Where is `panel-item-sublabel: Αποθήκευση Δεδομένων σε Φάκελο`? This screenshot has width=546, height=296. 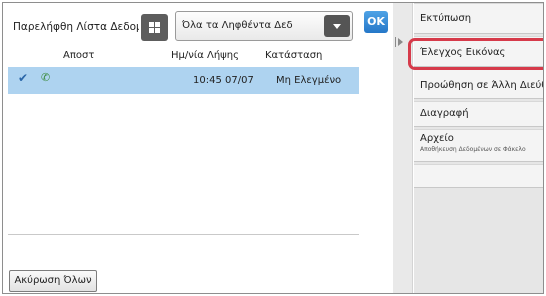
panel-item-sublabel: Αποθήκευση Δεδομένων σε Φάκελο is located at coordinates (473, 149).